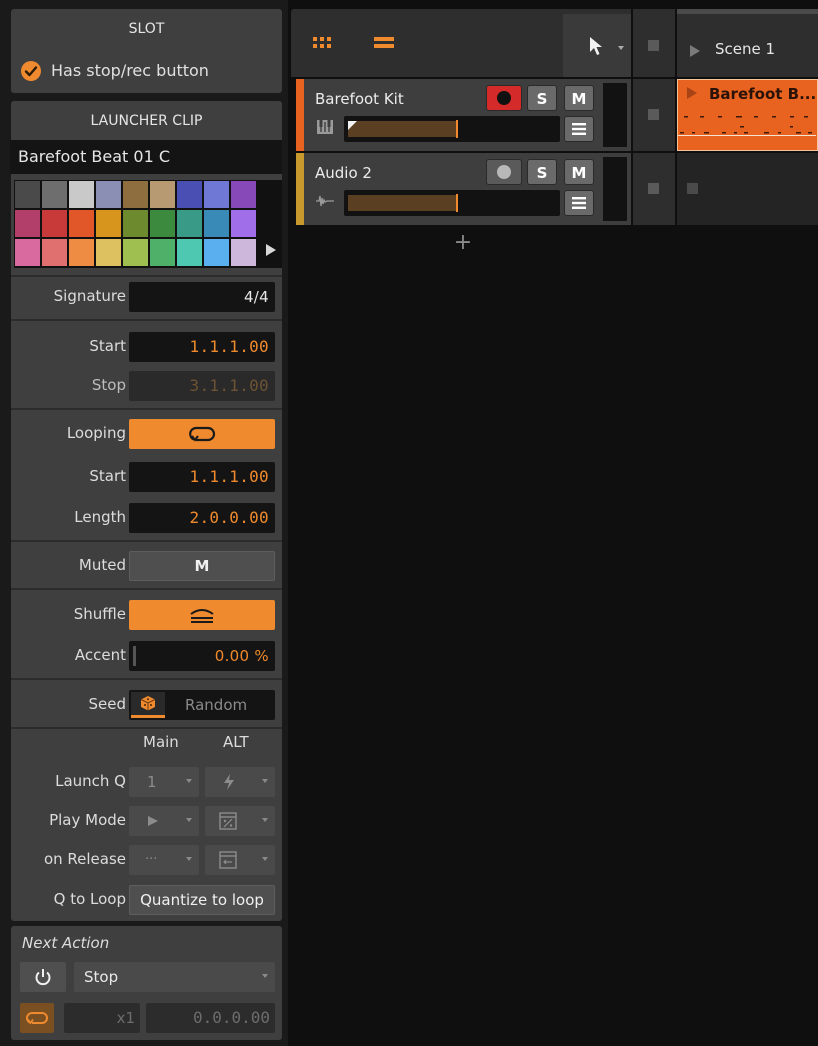  Describe the element at coordinates (164, 860) in the screenshot. I see `on-release-main-dropdown: ···` at that location.